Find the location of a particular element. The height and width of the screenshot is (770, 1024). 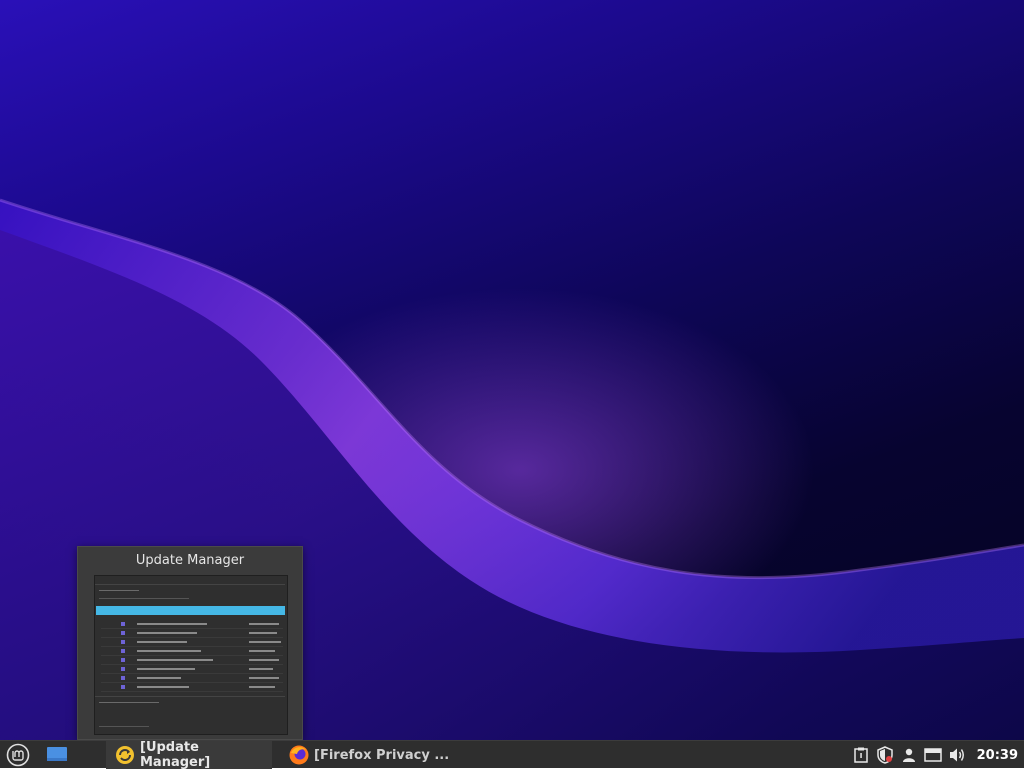

network-icon is located at coordinates (932, 755).